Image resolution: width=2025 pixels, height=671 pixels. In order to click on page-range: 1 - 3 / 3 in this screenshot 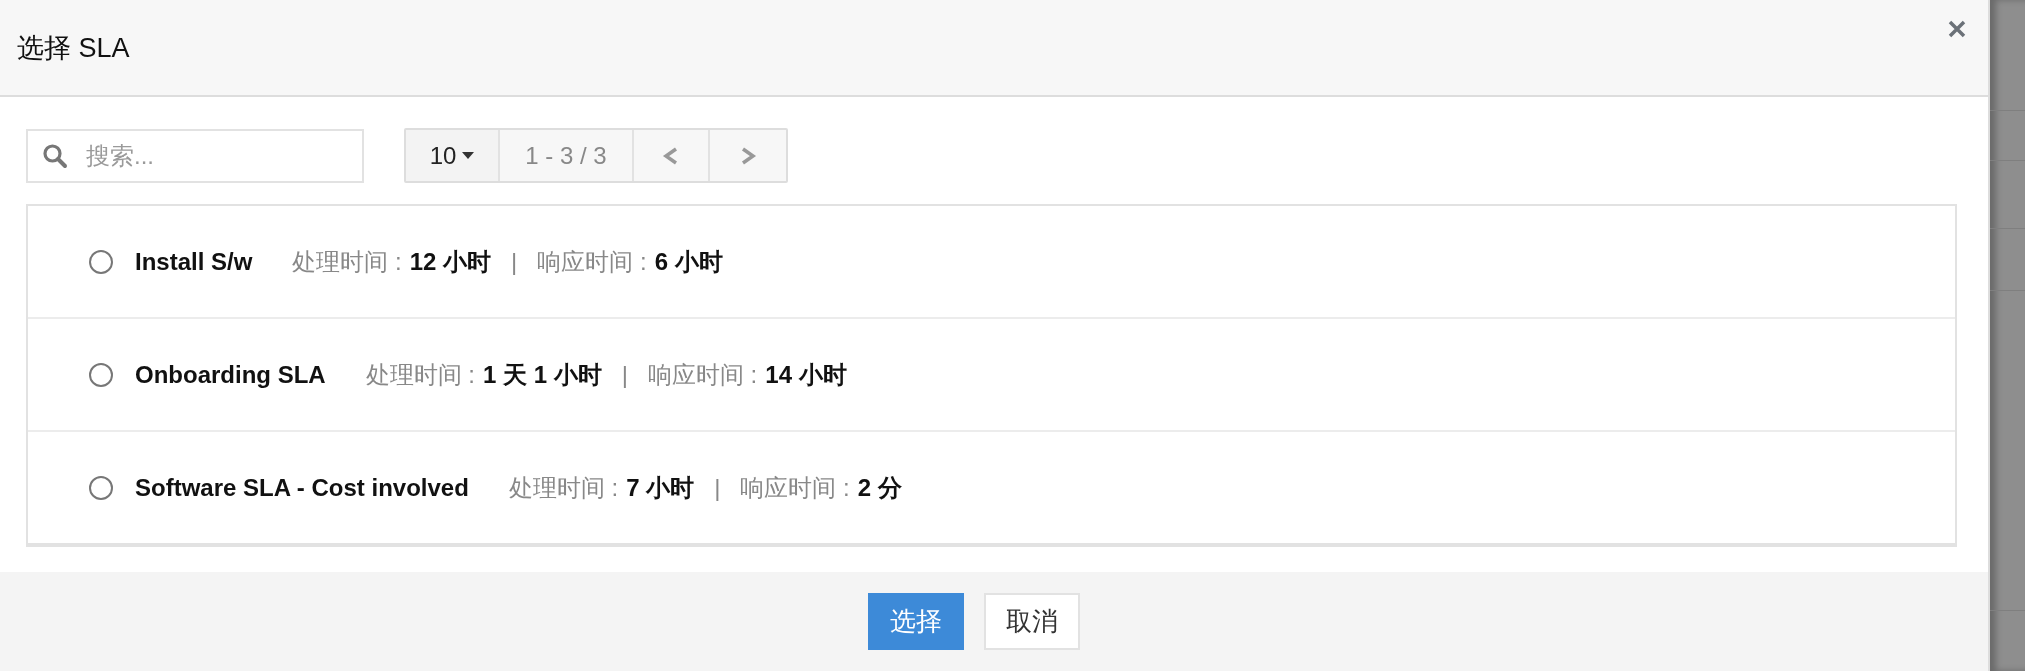, I will do `click(567, 155)`.